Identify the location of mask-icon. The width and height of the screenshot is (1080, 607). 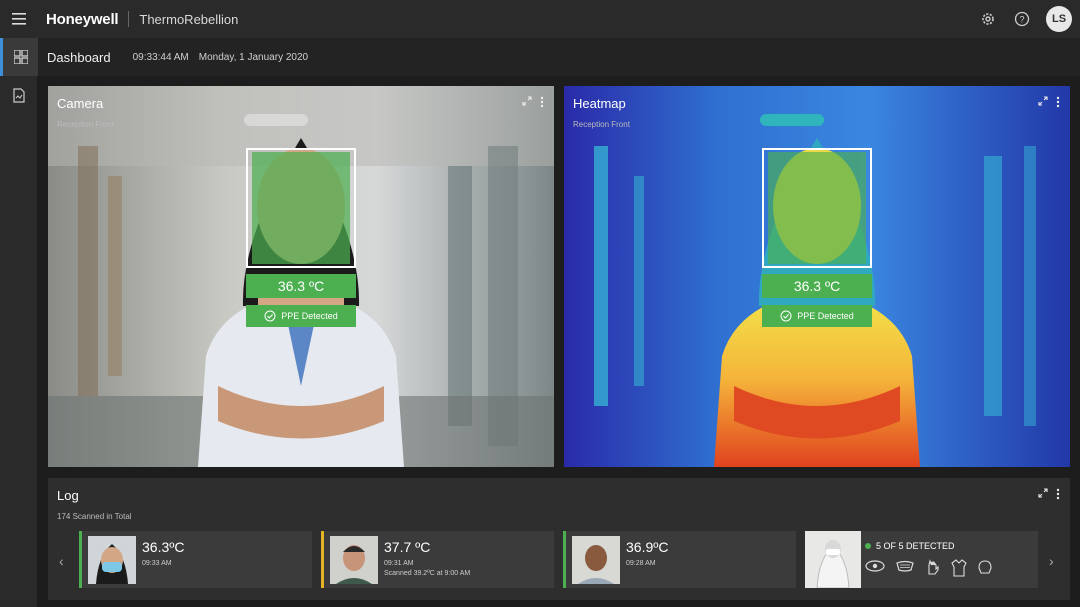
(905, 566).